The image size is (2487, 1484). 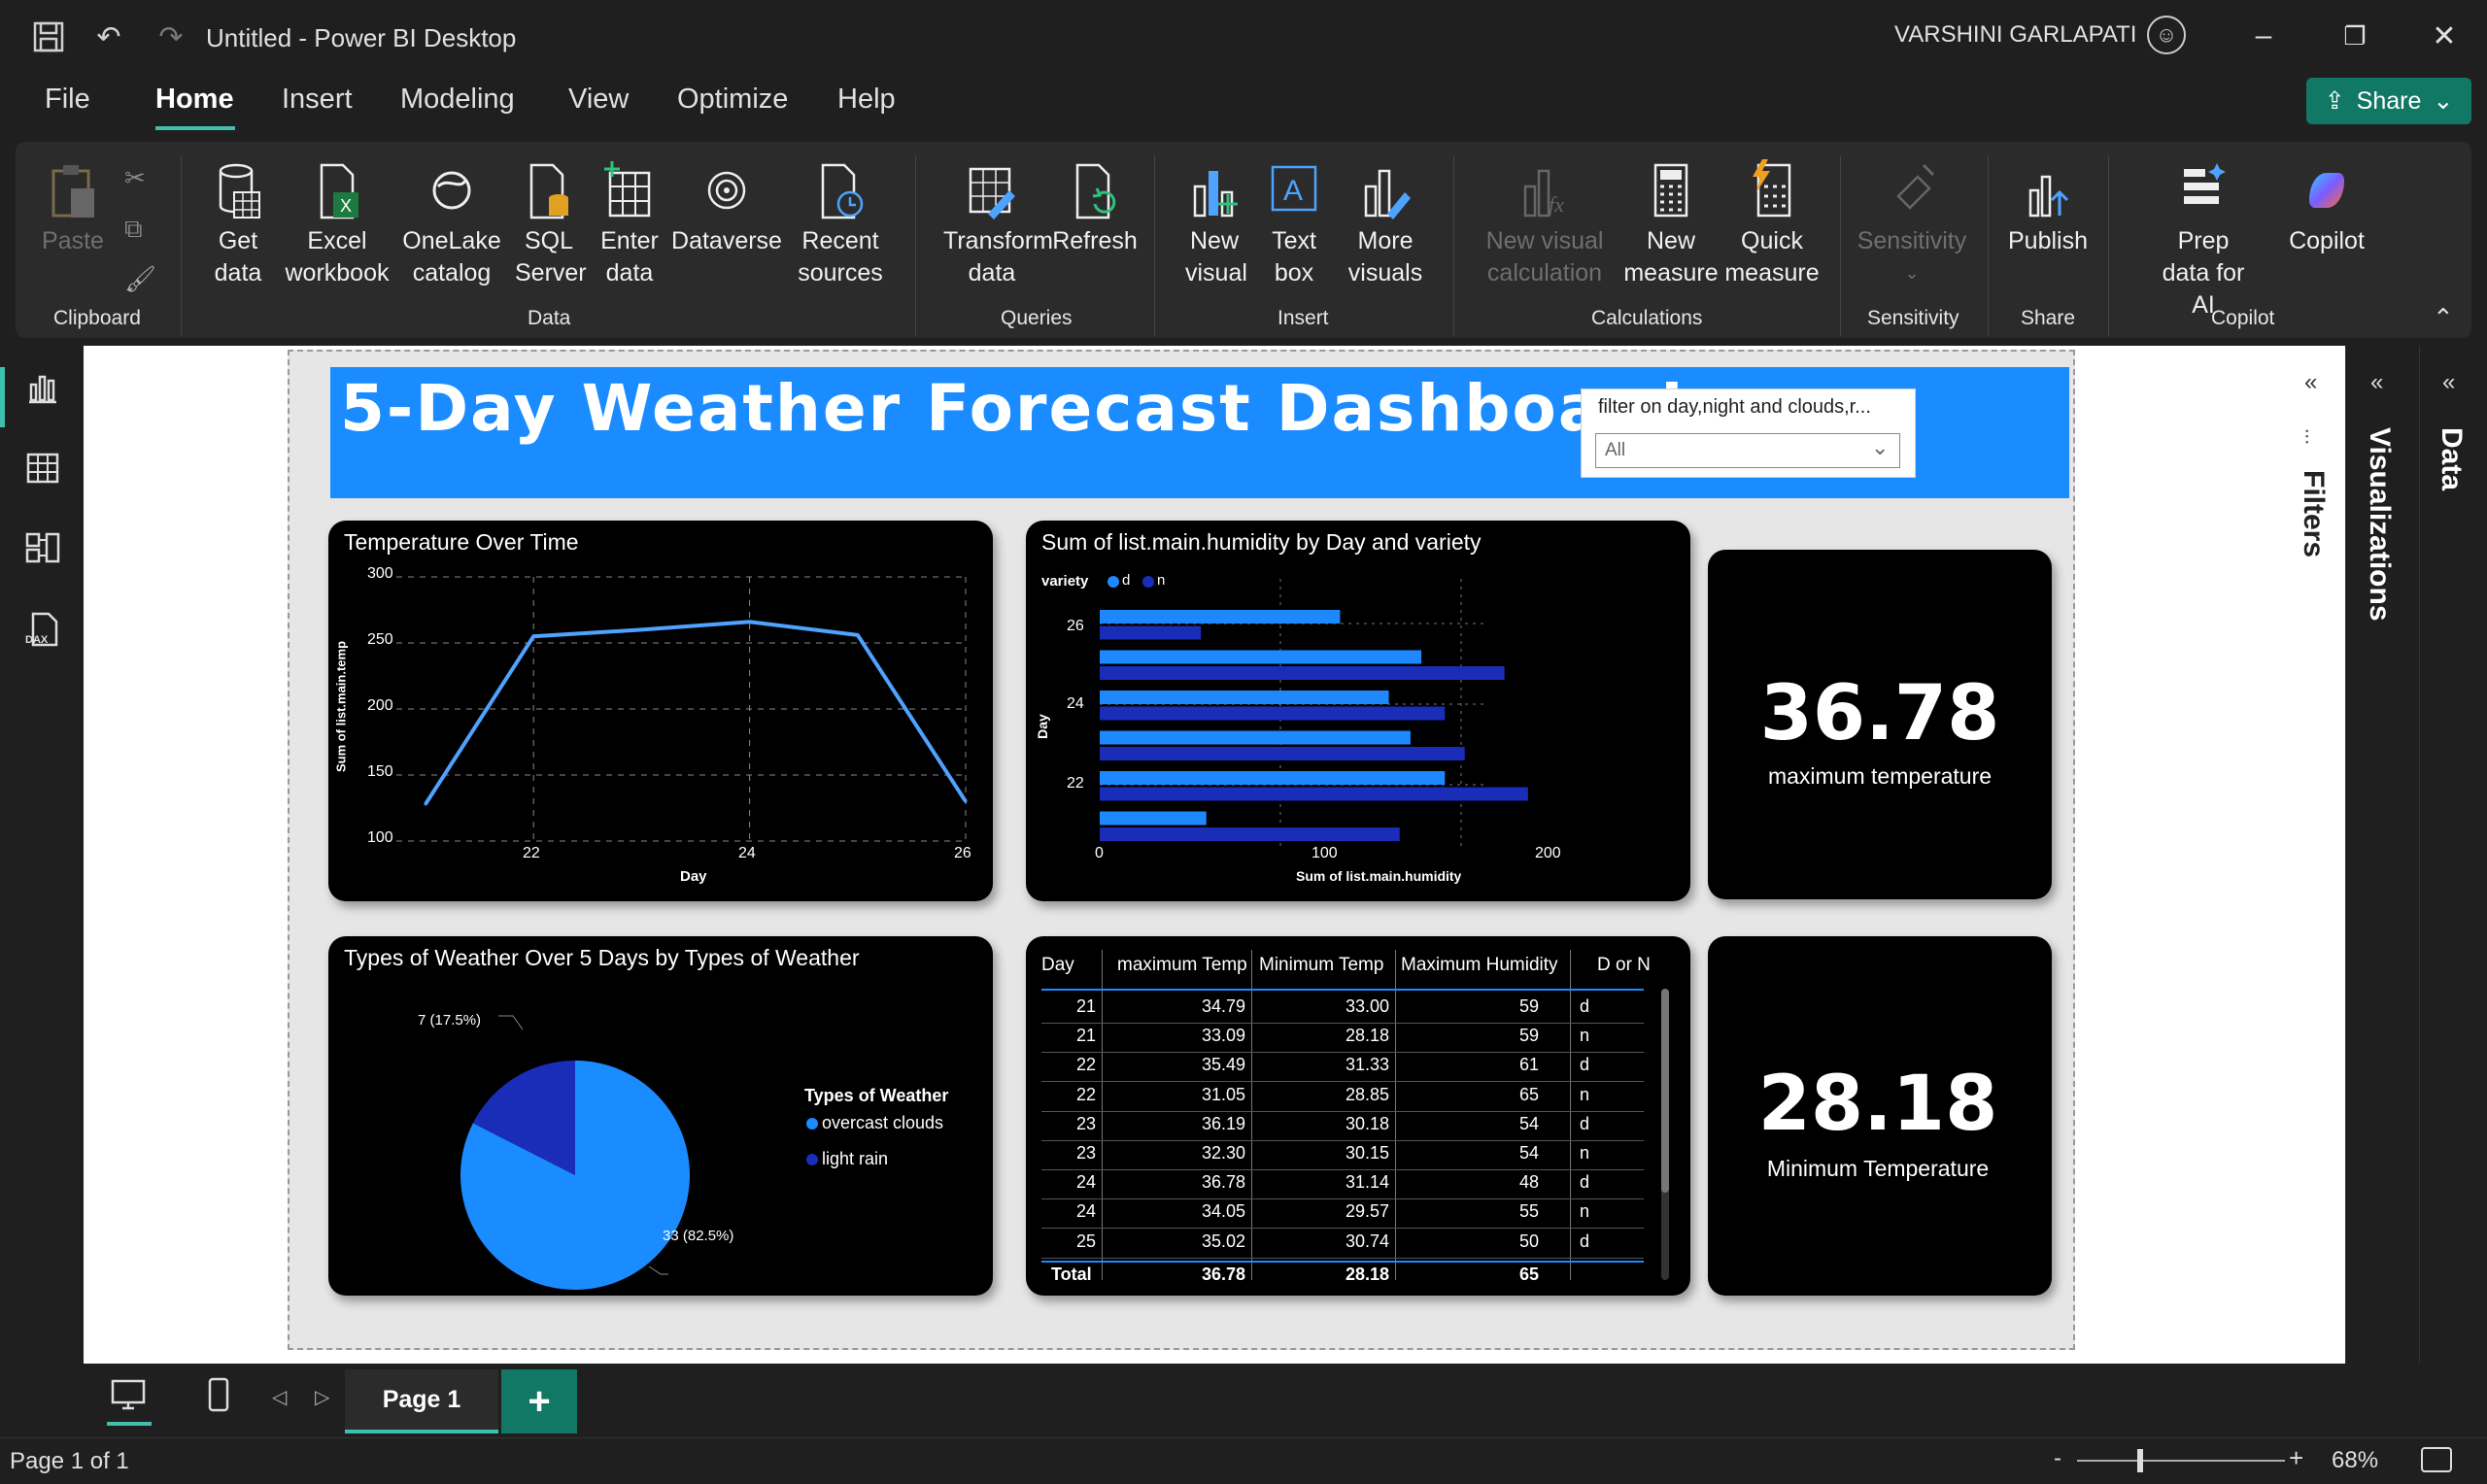 I want to click on pie-label-overcast: 33 (82.5%), so click(x=698, y=1236).